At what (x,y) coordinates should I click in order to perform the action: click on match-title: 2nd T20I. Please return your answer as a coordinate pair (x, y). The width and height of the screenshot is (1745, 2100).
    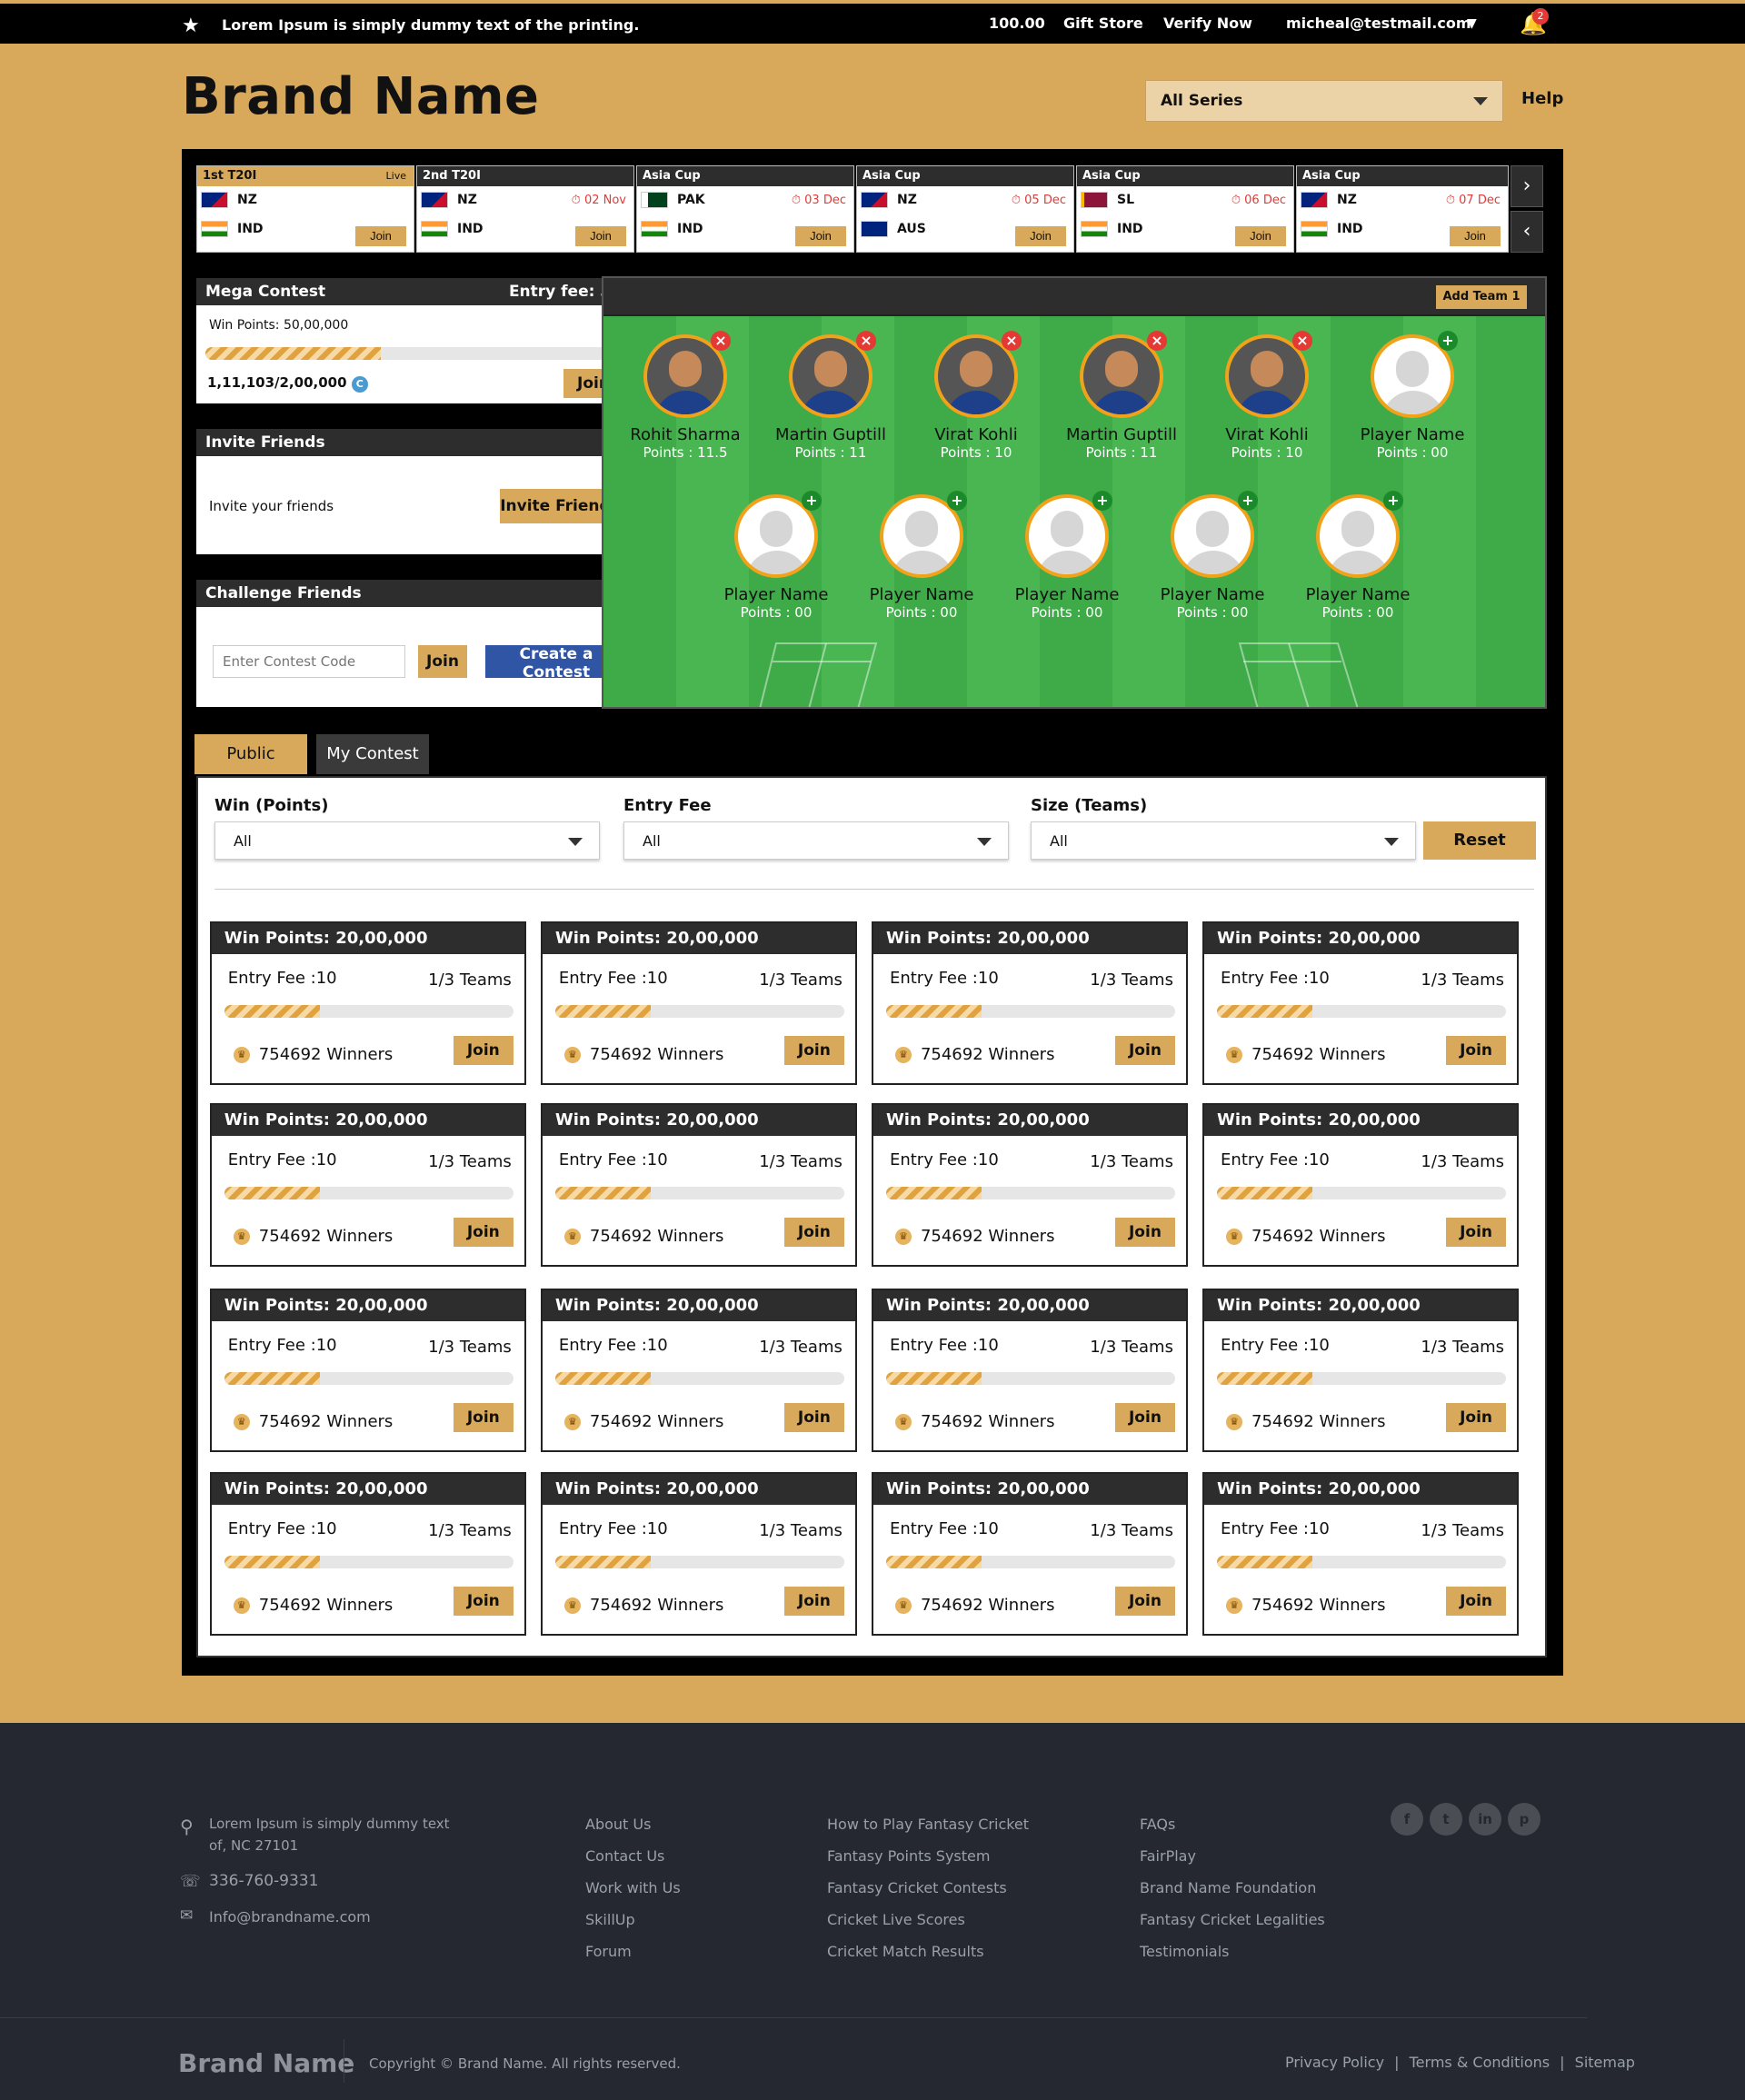
    Looking at the image, I should click on (525, 176).